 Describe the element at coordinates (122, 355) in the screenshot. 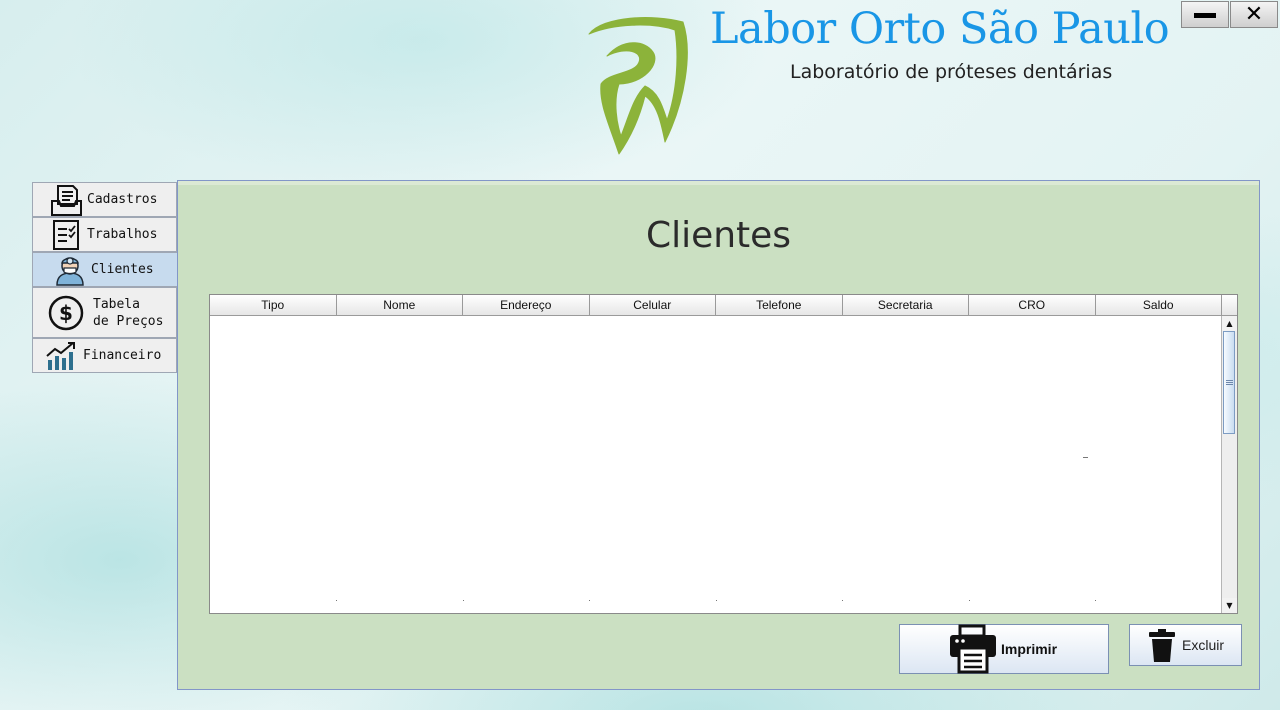

I see `sidebar-item-label: Financeiro` at that location.